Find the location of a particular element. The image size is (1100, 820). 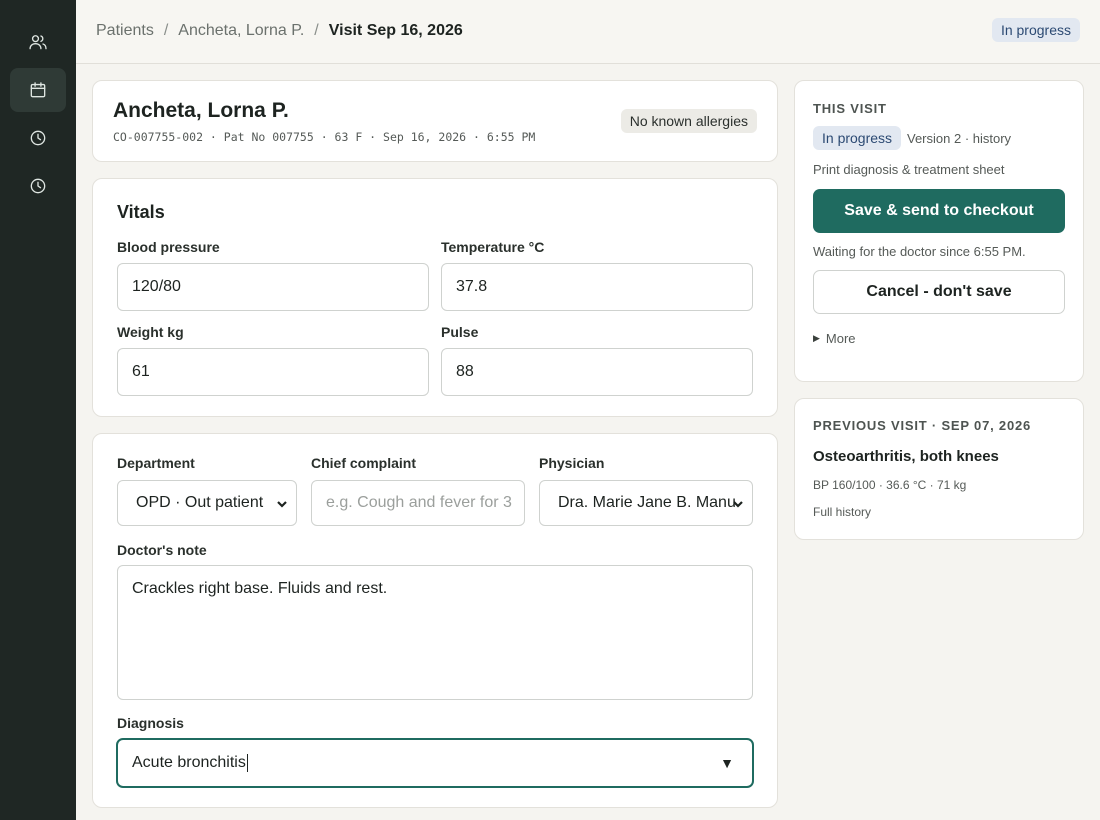

nav-item-history is located at coordinates (38, 138).